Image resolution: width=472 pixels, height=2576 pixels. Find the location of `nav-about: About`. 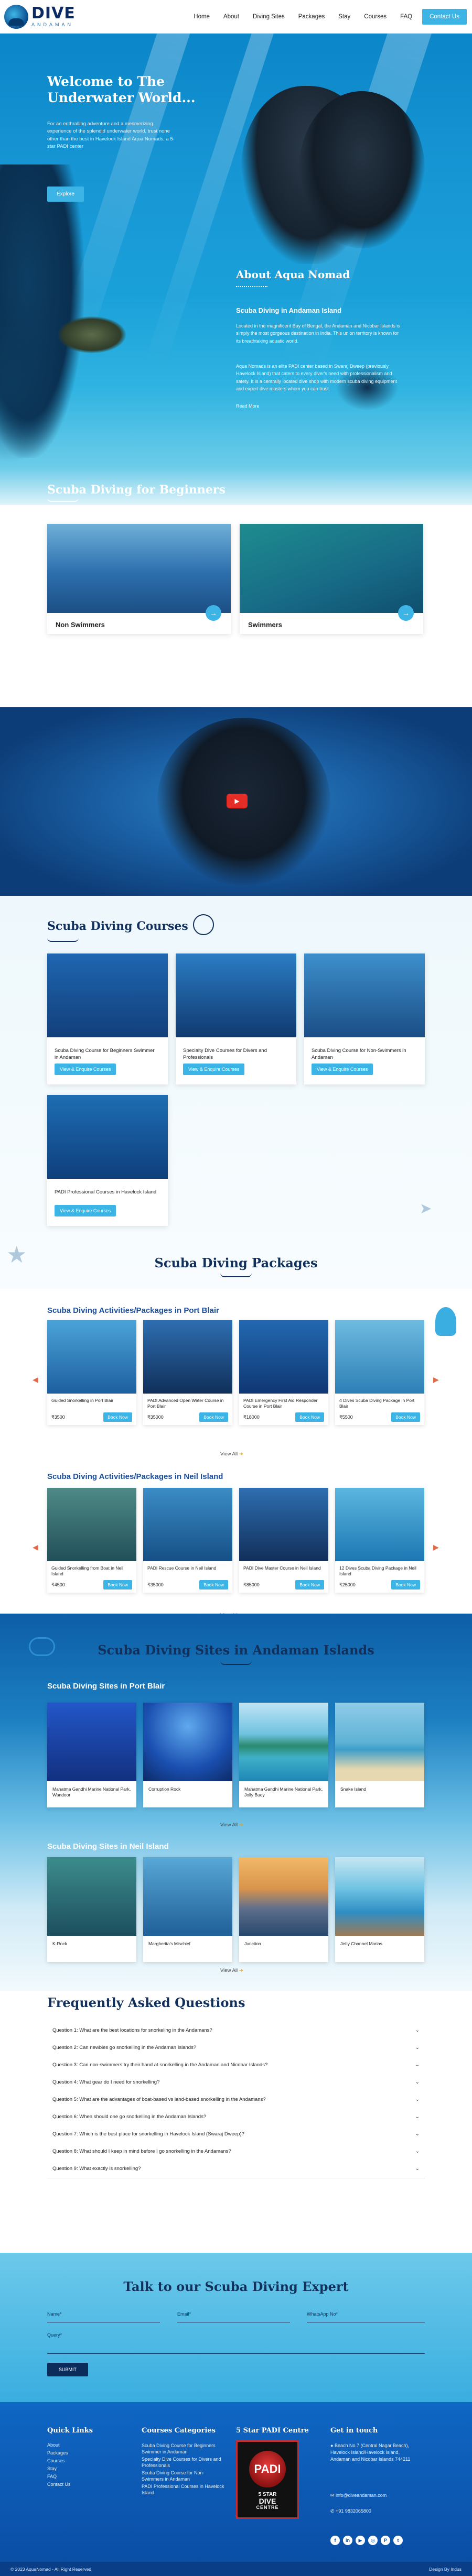

nav-about: About is located at coordinates (232, 17).